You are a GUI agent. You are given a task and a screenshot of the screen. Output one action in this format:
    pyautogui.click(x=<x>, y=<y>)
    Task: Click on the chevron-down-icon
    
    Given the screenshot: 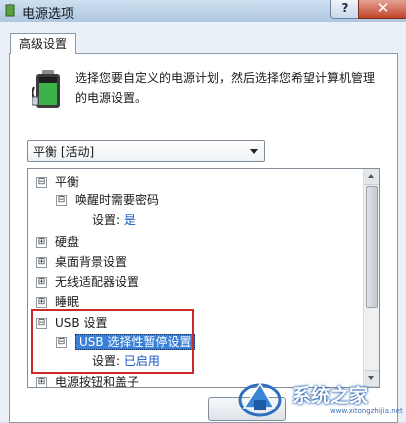 What is the action you would take?
    pyautogui.click(x=254, y=151)
    